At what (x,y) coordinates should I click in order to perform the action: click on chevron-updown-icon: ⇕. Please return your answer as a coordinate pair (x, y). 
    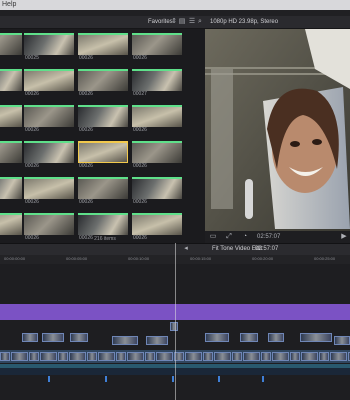
    Looking at the image, I should click on (174, 22).